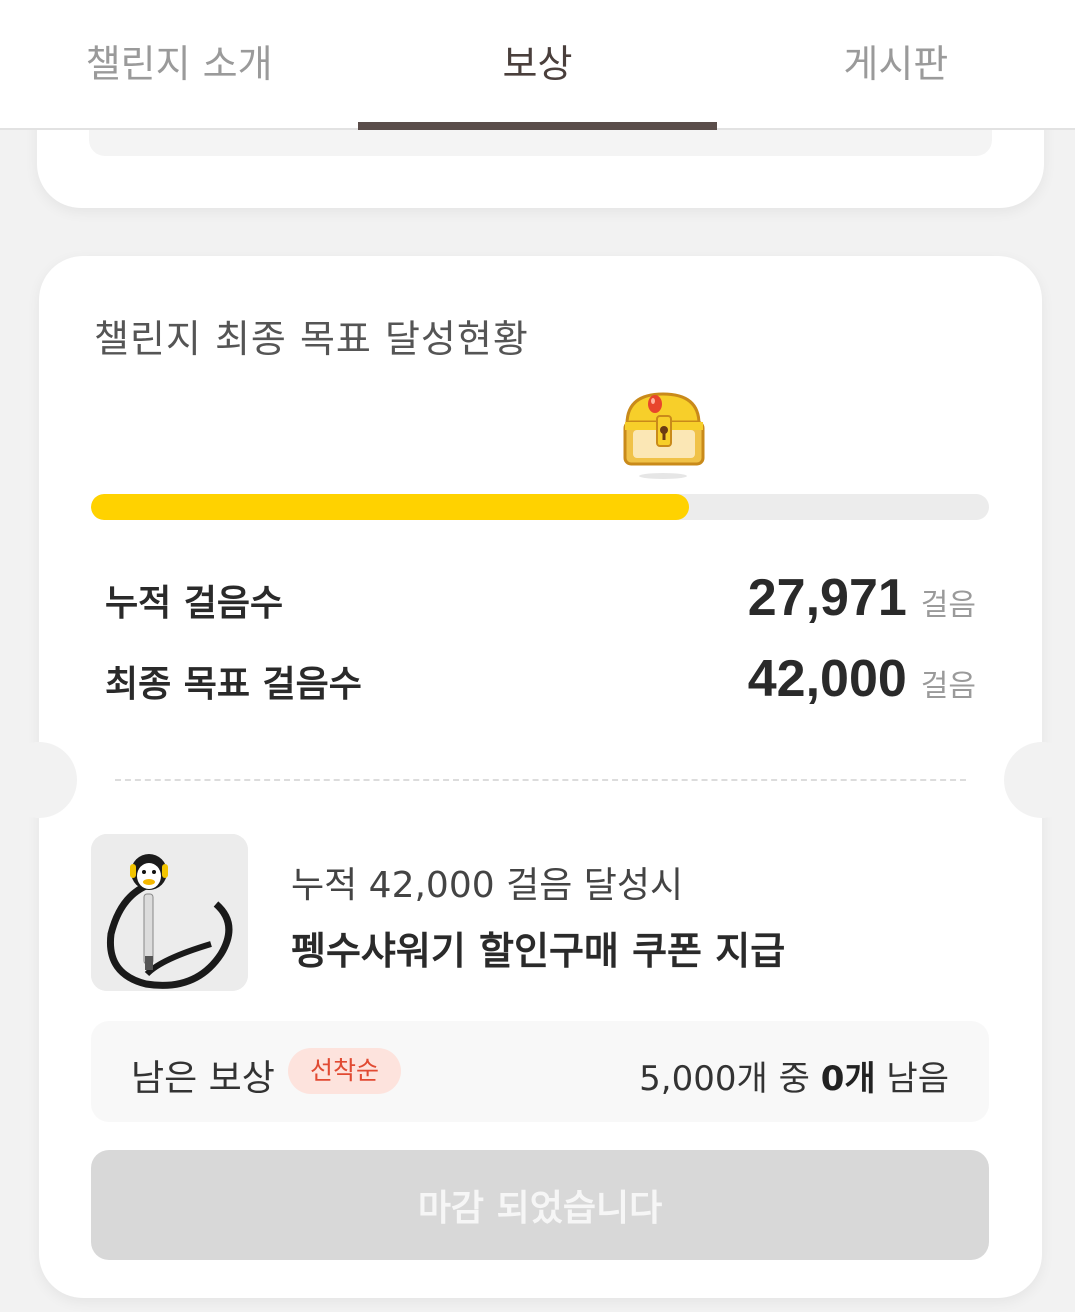 The height and width of the screenshot is (1312, 1075). I want to click on goal-steps-label: 최종 목표 걸음수, so click(233, 684).